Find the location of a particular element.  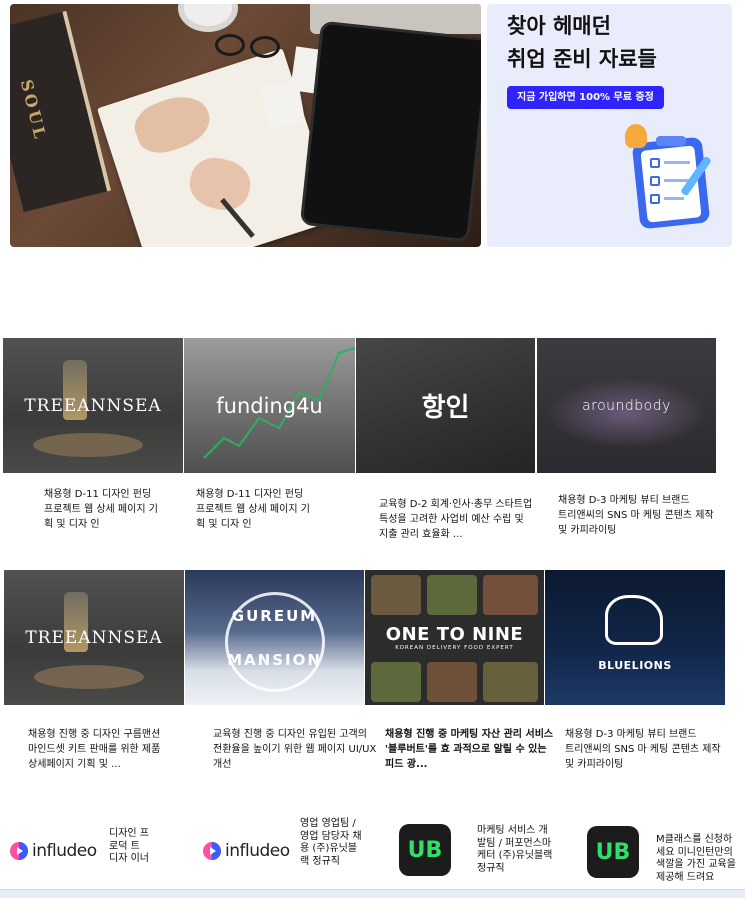

brand-logo-onetonine: ONE TO NINE KOREAN DELIVERY FOOD EXPERT is located at coordinates (454, 637).